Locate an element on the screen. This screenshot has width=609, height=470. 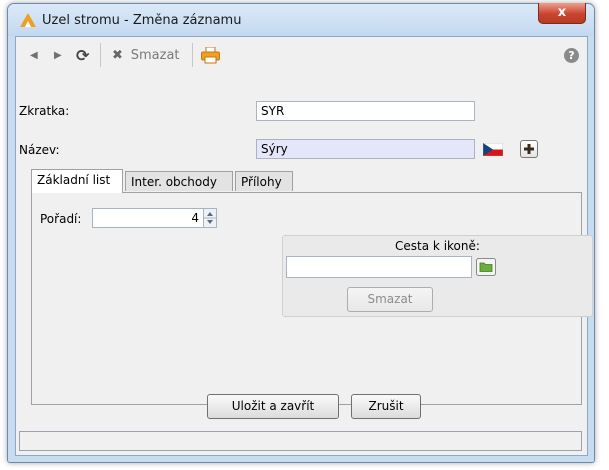
nazev-label: Název: is located at coordinates (39, 150).